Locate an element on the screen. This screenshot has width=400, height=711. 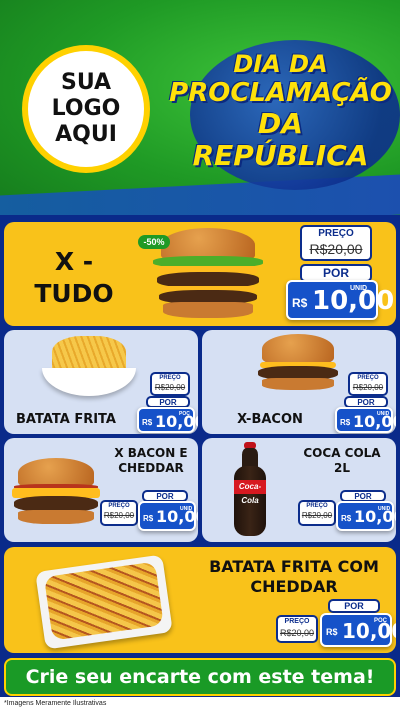
discount-badge: -50% is located at coordinates (154, 242).